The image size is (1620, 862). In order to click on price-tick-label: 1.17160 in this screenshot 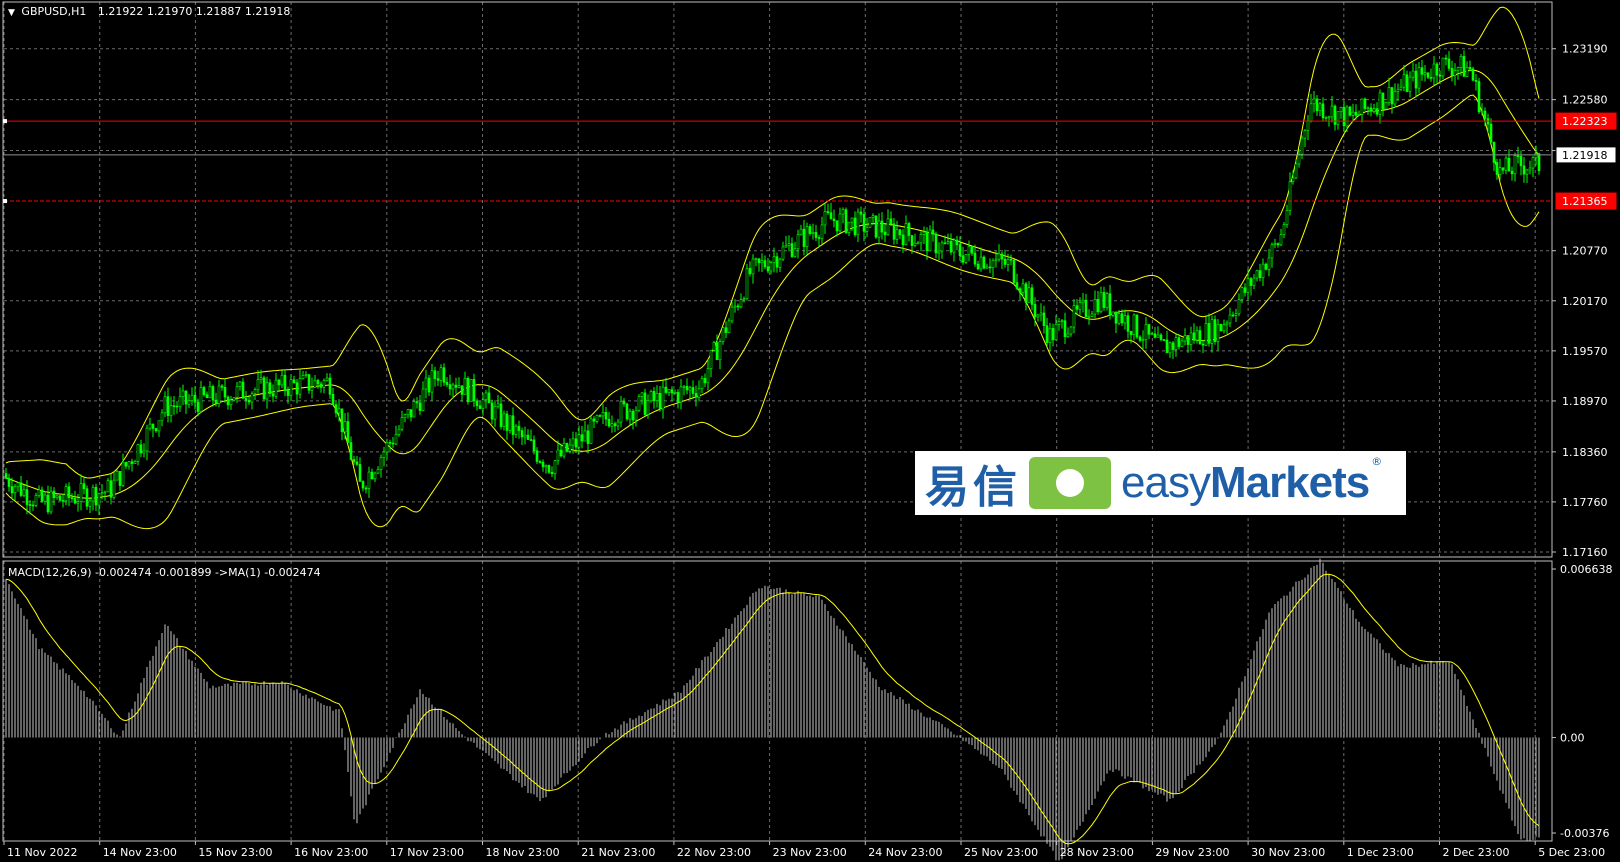, I will do `click(1585, 552)`.